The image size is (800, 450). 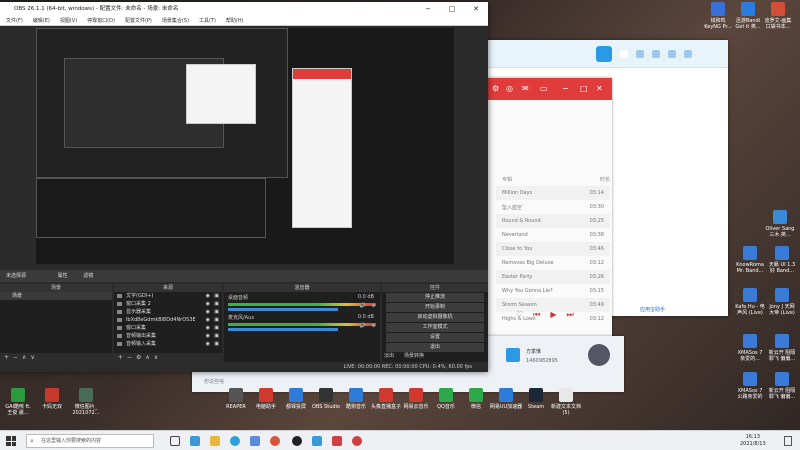 What do you see at coordinates (275, 441) in the screenshot?
I see `chrome-icon` at bounding box center [275, 441].